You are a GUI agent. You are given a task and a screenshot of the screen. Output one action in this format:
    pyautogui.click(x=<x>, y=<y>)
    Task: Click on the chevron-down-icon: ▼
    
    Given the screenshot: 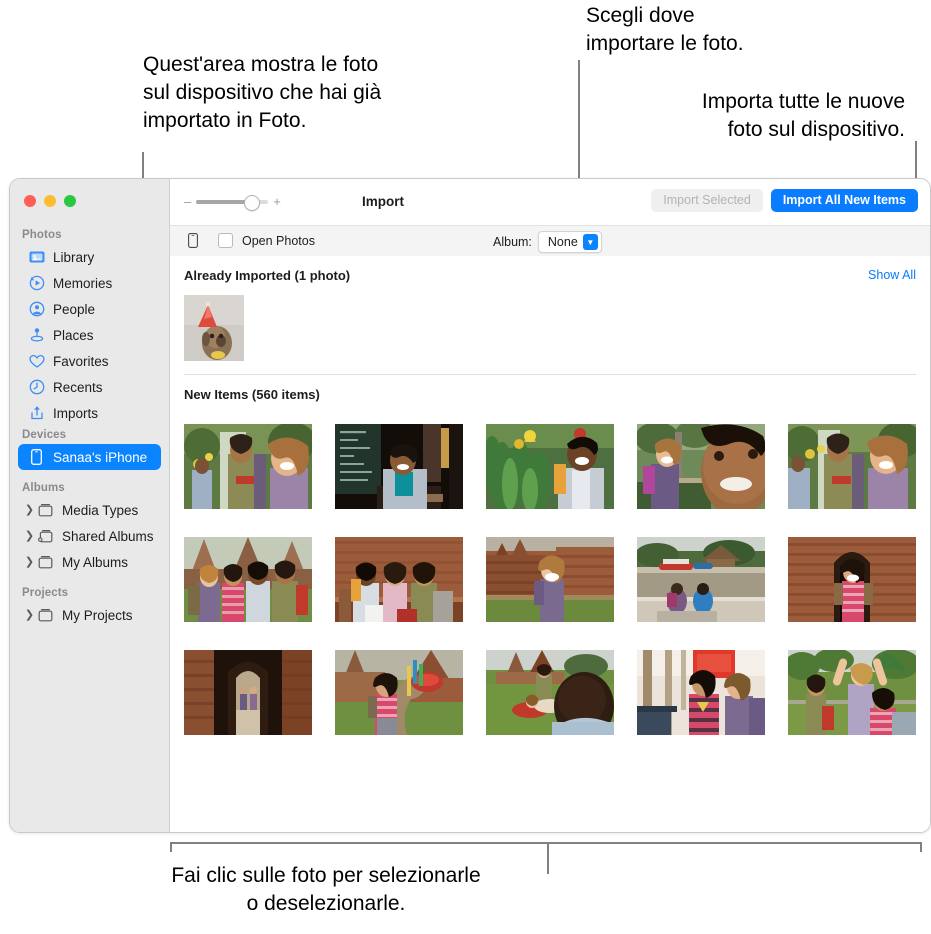 What is the action you would take?
    pyautogui.click(x=590, y=242)
    